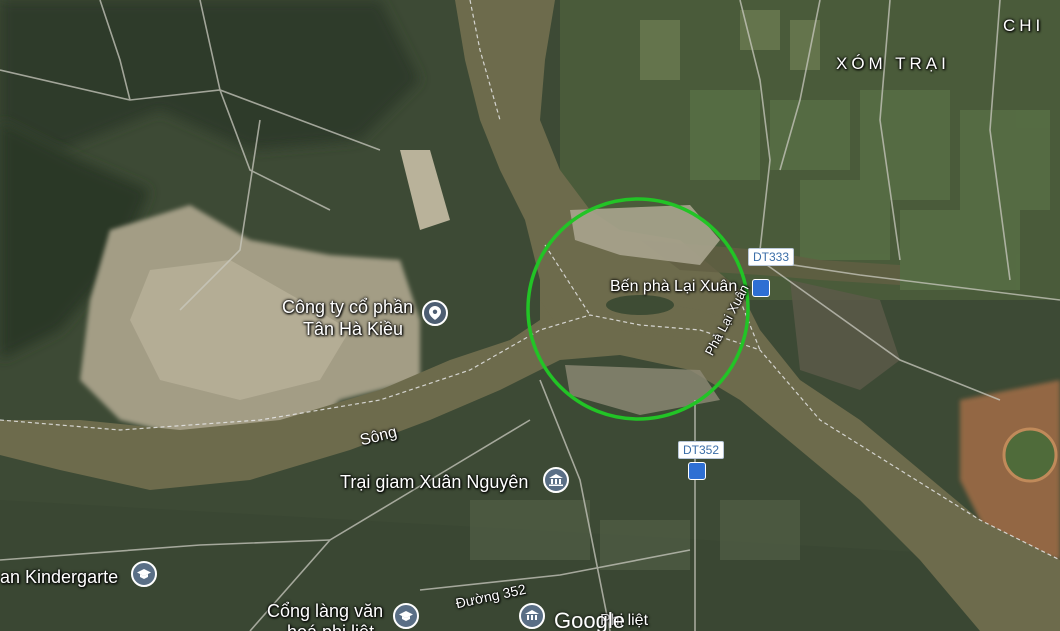 Image resolution: width=1060 pixels, height=631 pixels. Describe the element at coordinates (673, 287) in the screenshot. I see `ferry-terminal-label: Bến phà Lại Xuân` at that location.